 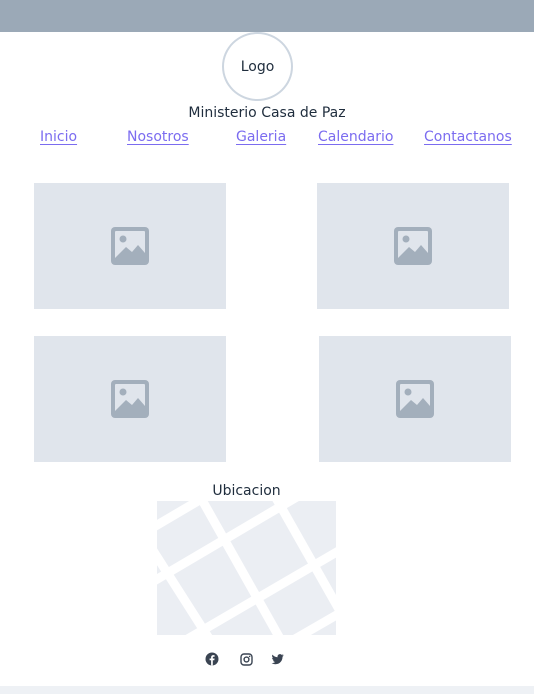 I want to click on map-placeholder, so click(x=246, y=568).